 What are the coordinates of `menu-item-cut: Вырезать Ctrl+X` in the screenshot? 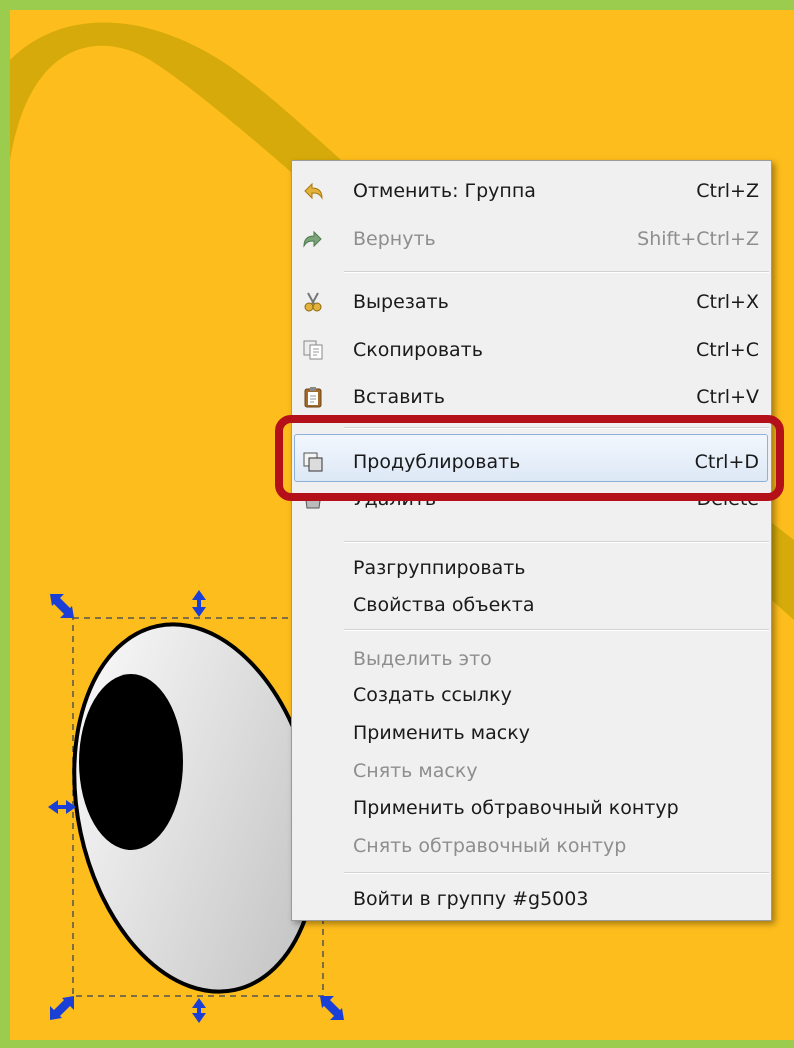 It's located at (531, 302).